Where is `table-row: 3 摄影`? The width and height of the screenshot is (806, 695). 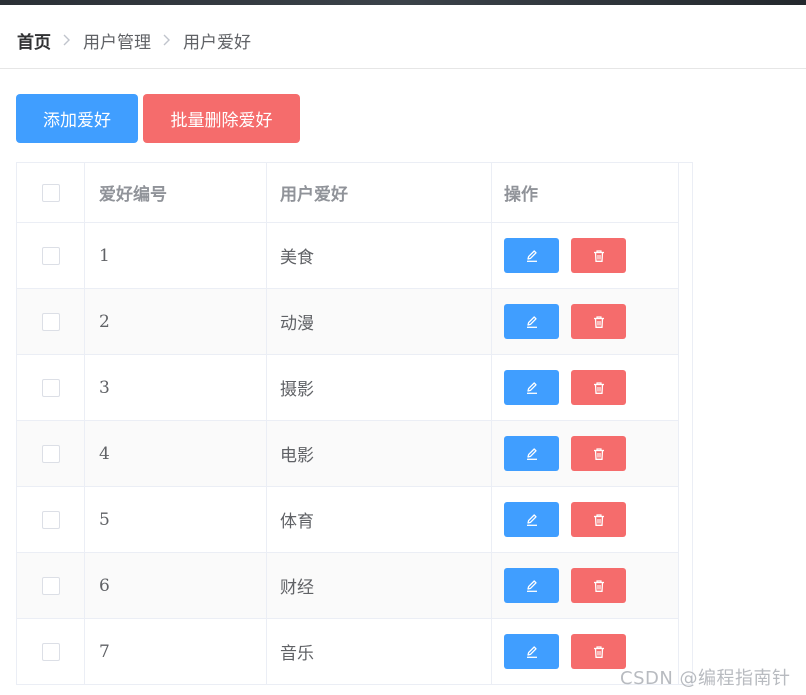
table-row: 3 摄影 is located at coordinates (348, 388).